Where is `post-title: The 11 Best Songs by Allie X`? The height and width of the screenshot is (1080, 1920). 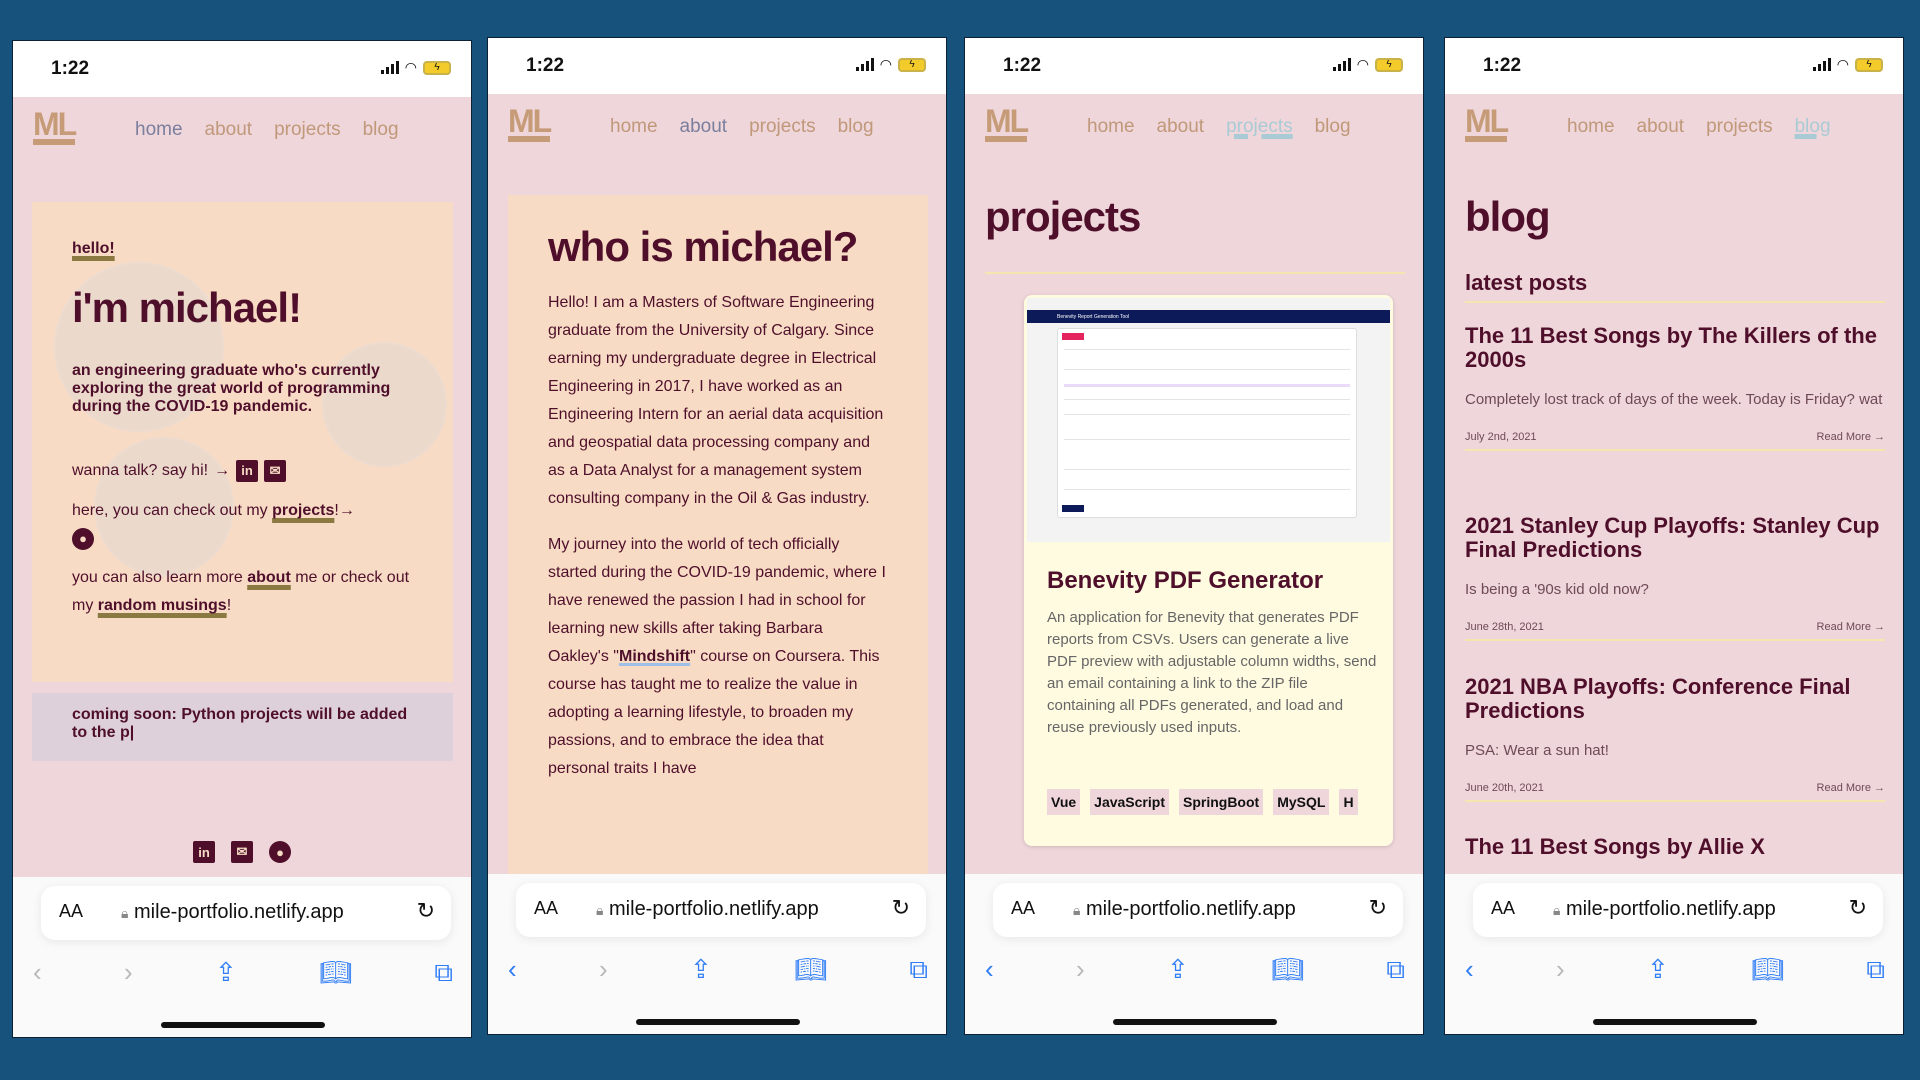
post-title: The 11 Best Songs by Allie X is located at coordinates (1675, 847).